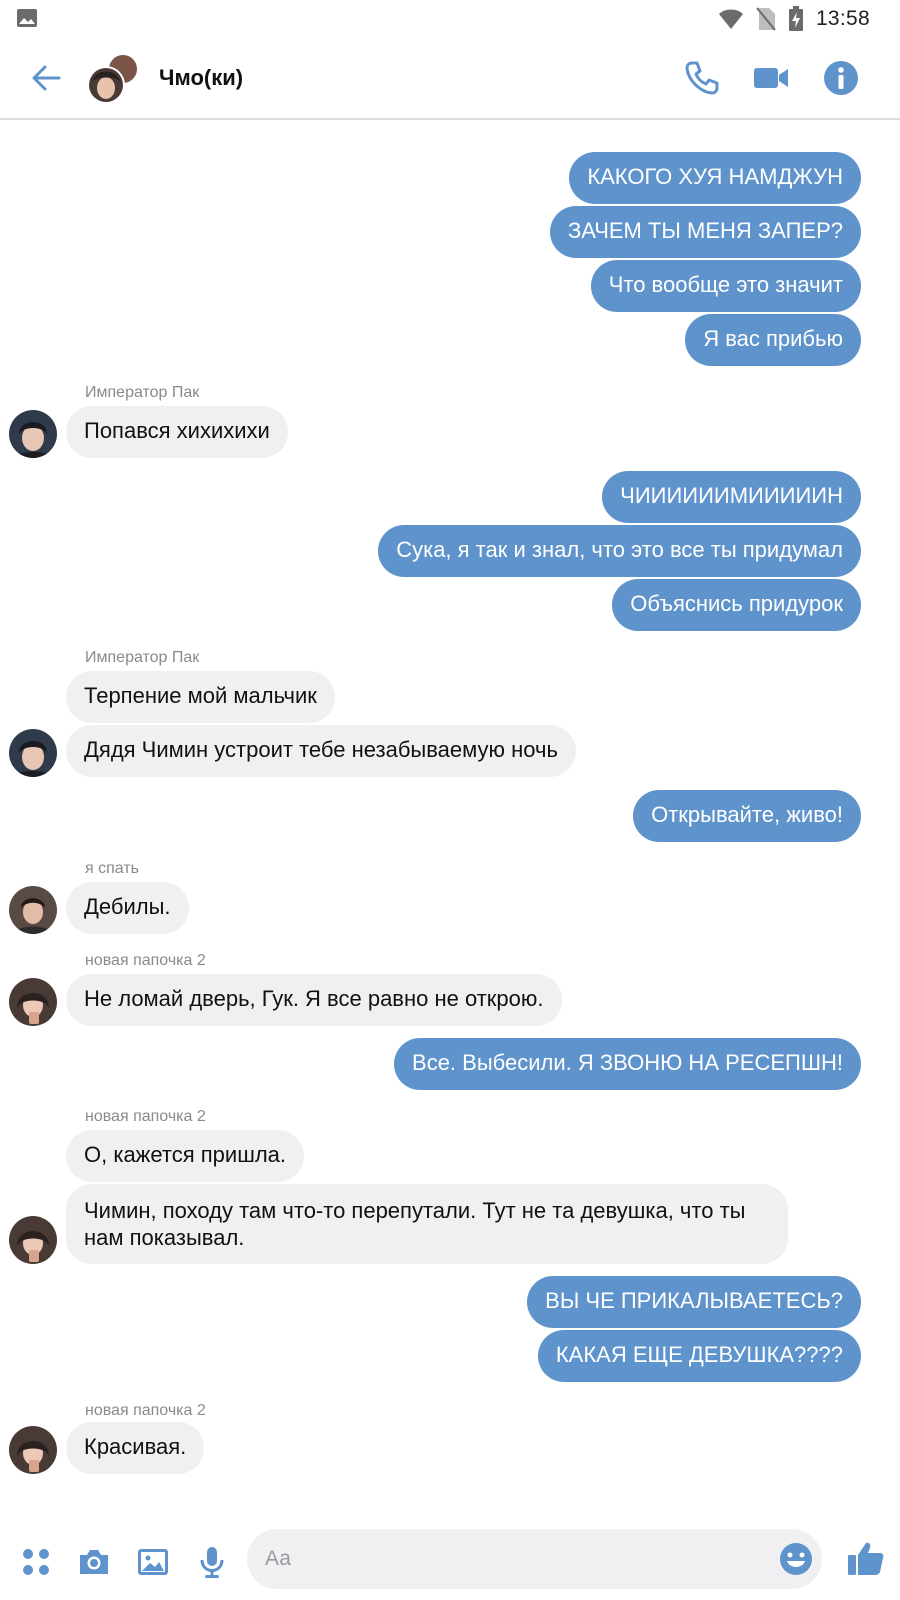 The image size is (900, 1600). Describe the element at coordinates (766, 19) in the screenshot. I see `no-sim-icon` at that location.